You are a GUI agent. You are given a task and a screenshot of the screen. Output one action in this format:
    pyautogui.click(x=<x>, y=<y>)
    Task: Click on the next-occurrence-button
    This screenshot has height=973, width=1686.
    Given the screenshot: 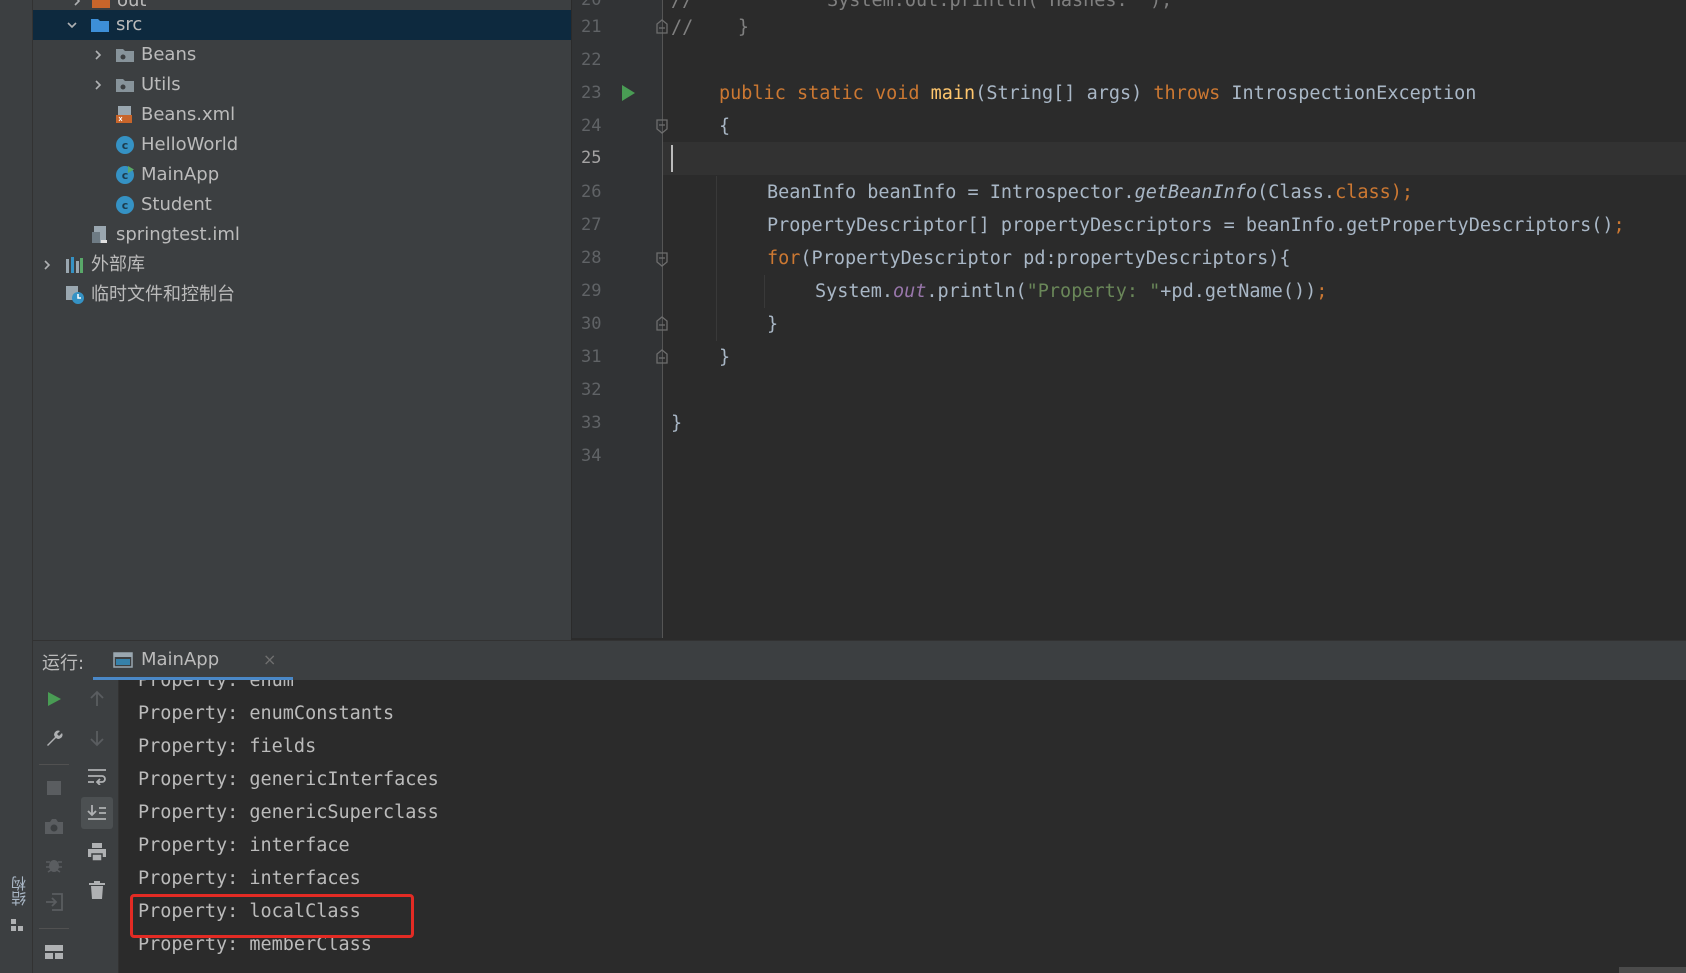 What is the action you would take?
    pyautogui.click(x=97, y=738)
    